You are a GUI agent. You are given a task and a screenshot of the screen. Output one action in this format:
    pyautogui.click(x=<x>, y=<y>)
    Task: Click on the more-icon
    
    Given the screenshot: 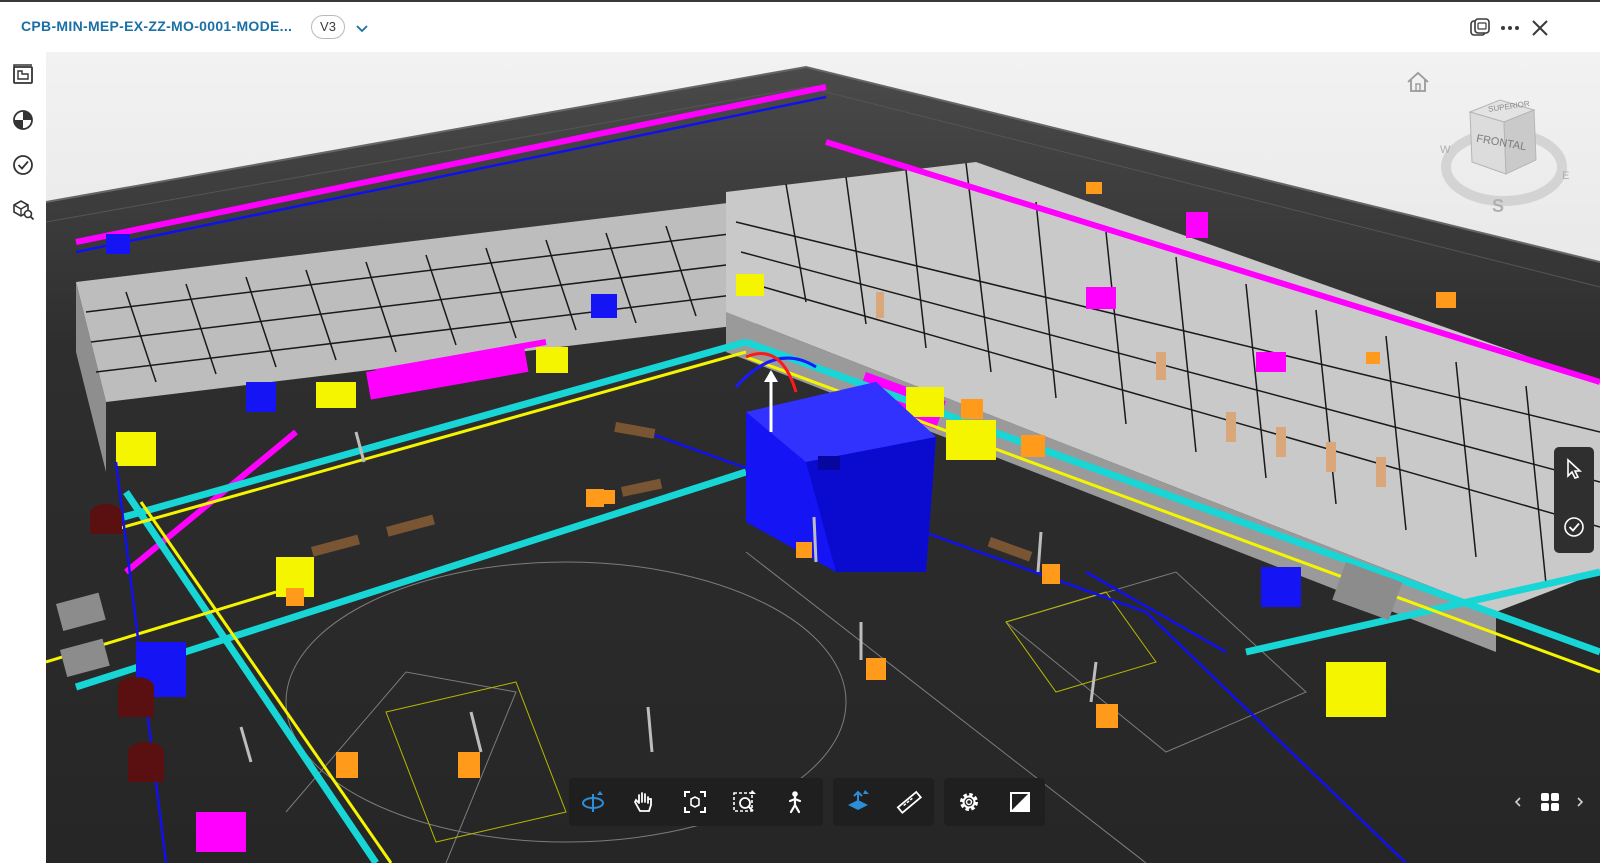 What is the action you would take?
    pyautogui.click(x=1510, y=28)
    